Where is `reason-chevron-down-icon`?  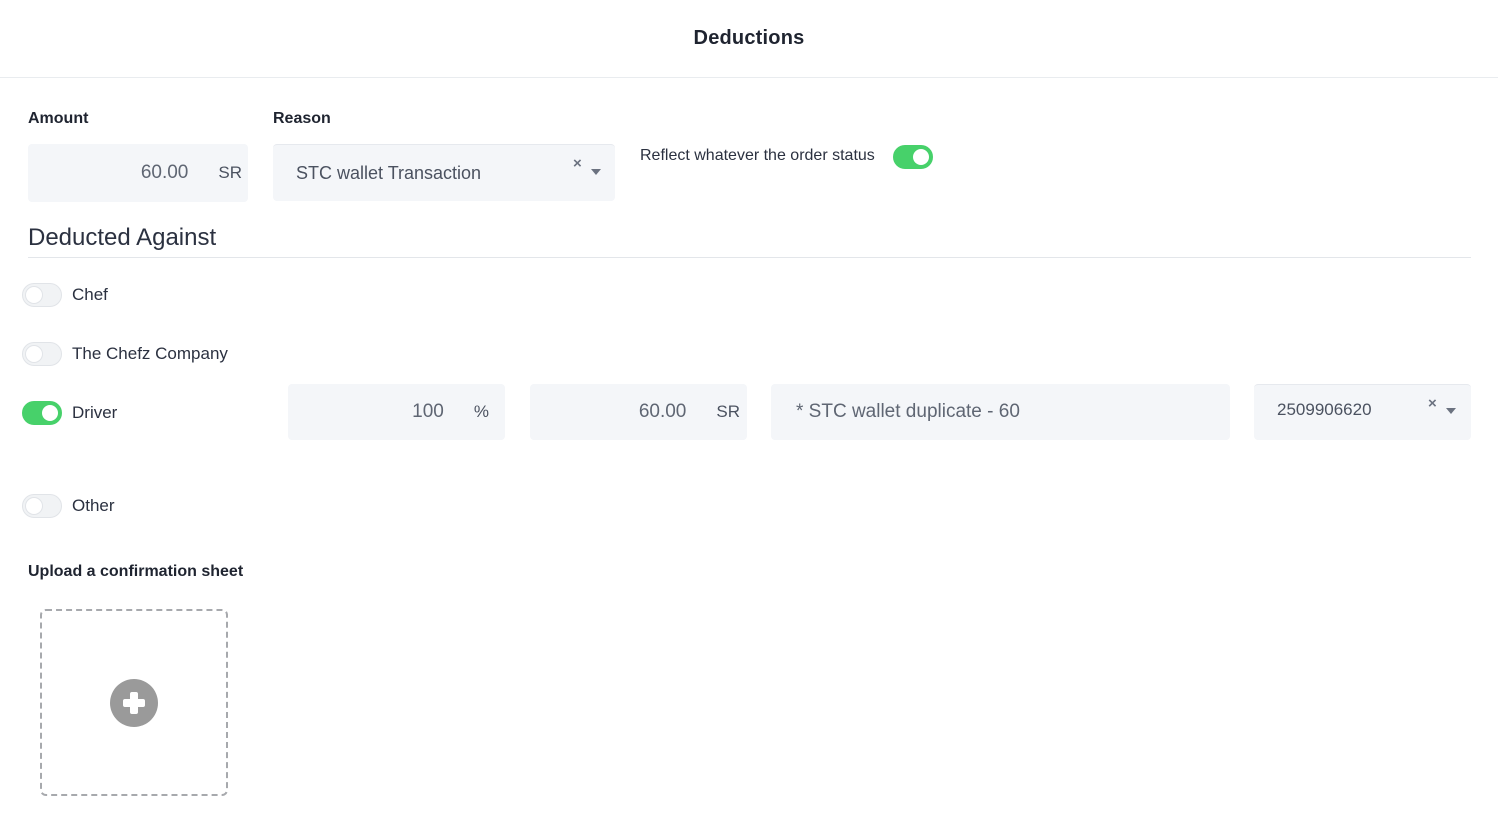 reason-chevron-down-icon is located at coordinates (596, 172).